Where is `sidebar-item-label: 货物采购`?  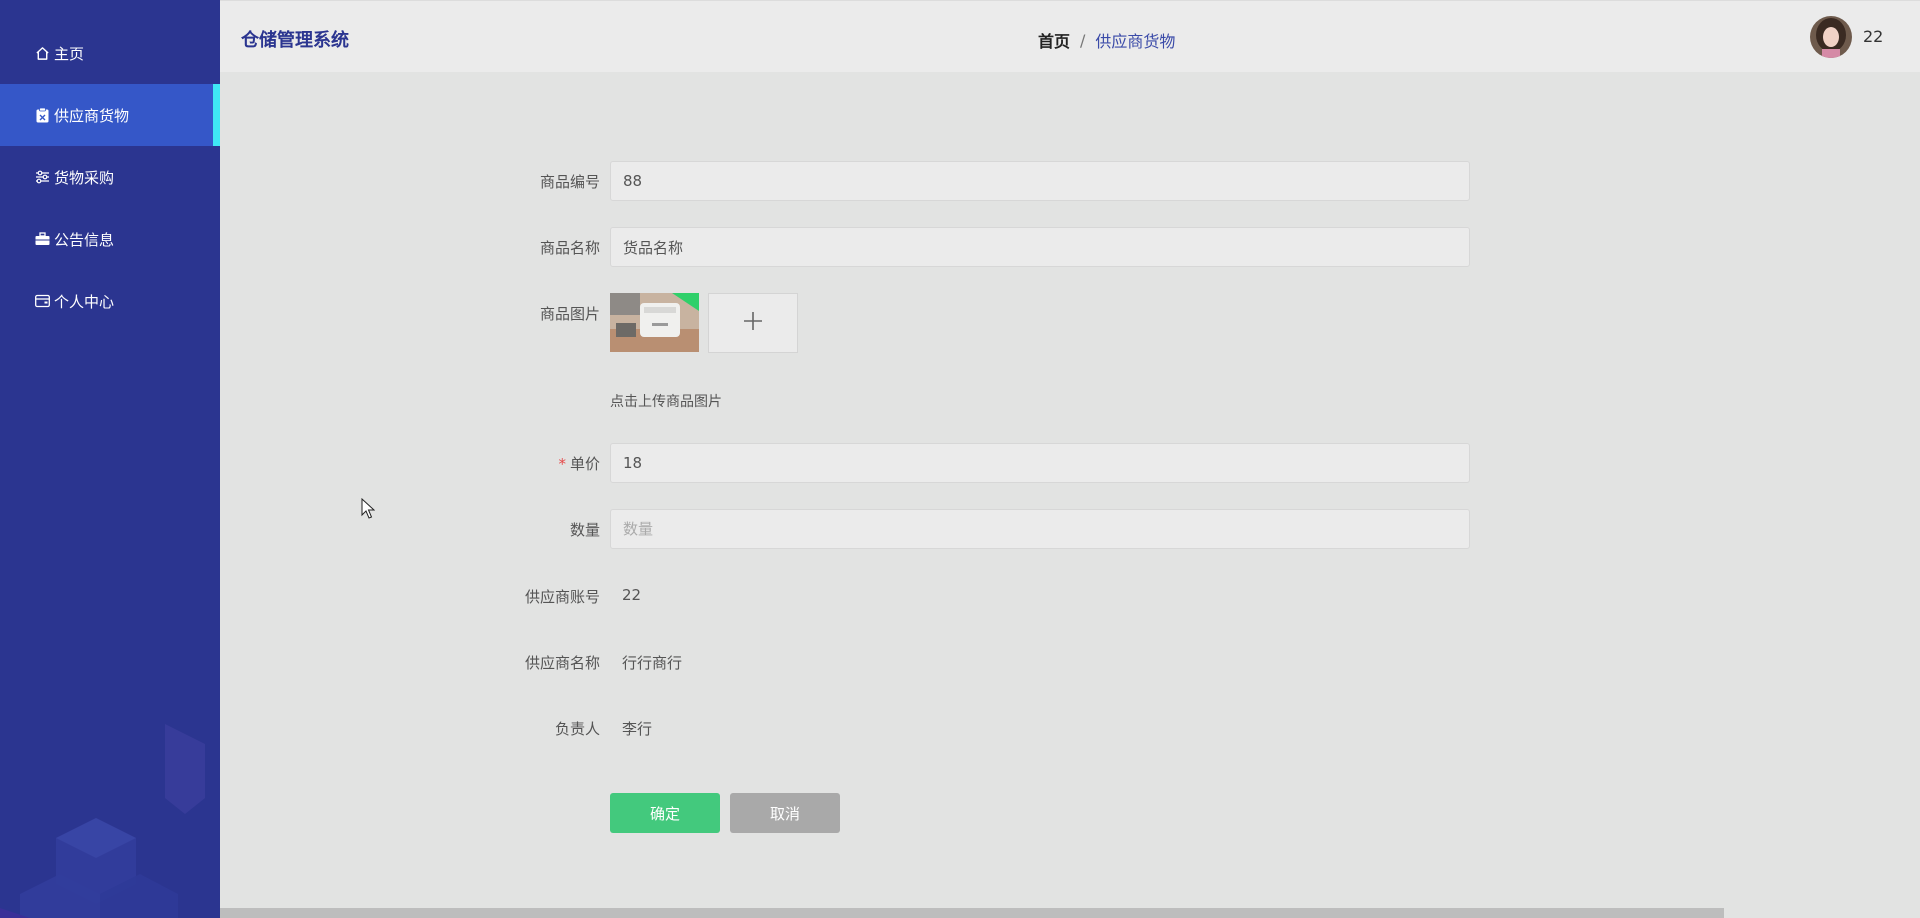
sidebar-item-label: 货物采购 is located at coordinates (84, 177).